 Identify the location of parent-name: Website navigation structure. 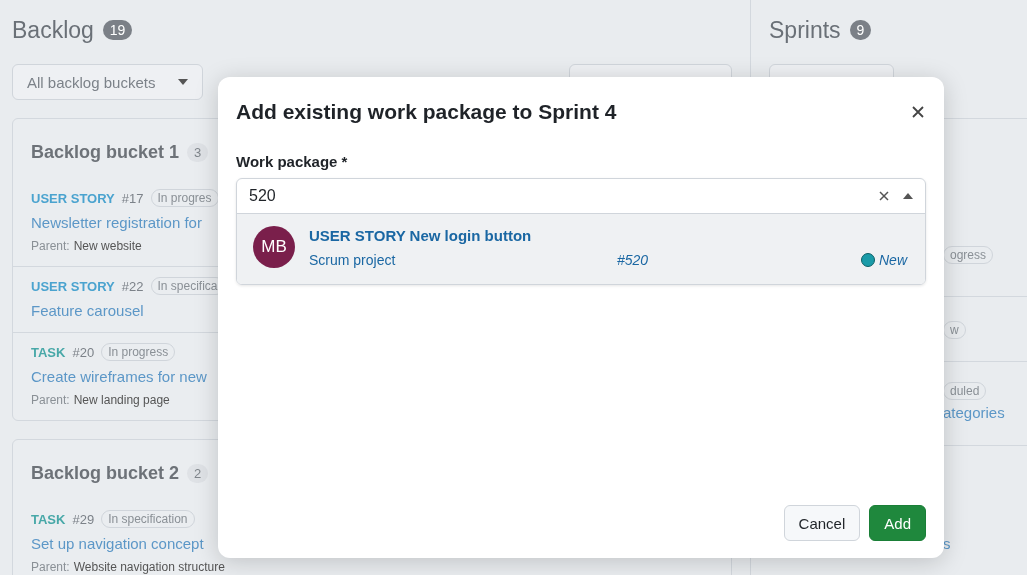
(149, 567).